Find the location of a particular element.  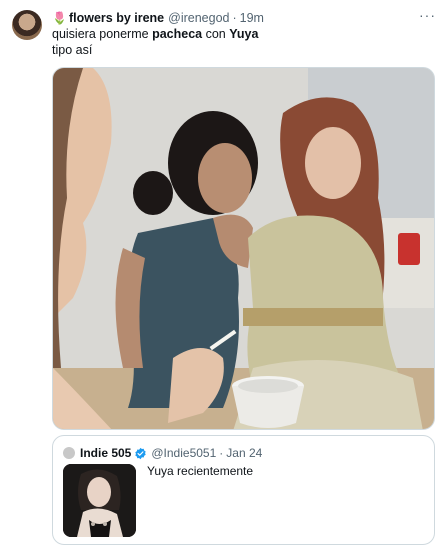

quoted-tweet-photo is located at coordinates (99, 500).